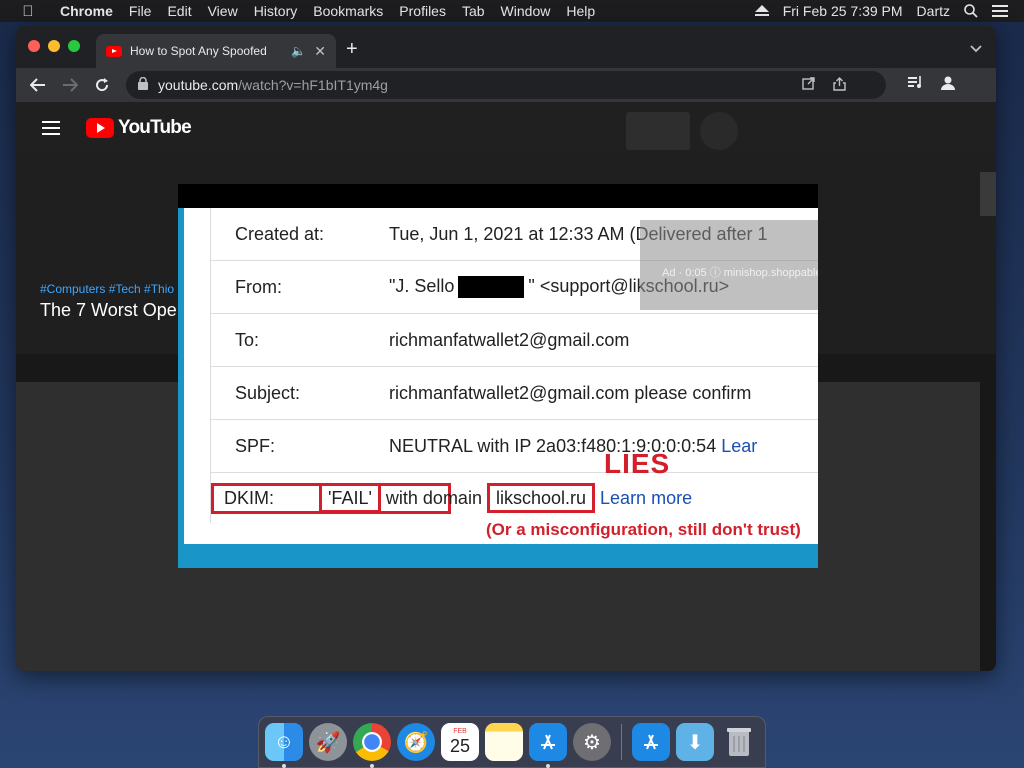 The height and width of the screenshot is (768, 1024). What do you see at coordinates (1000, 11) in the screenshot?
I see `control-center-icon` at bounding box center [1000, 11].